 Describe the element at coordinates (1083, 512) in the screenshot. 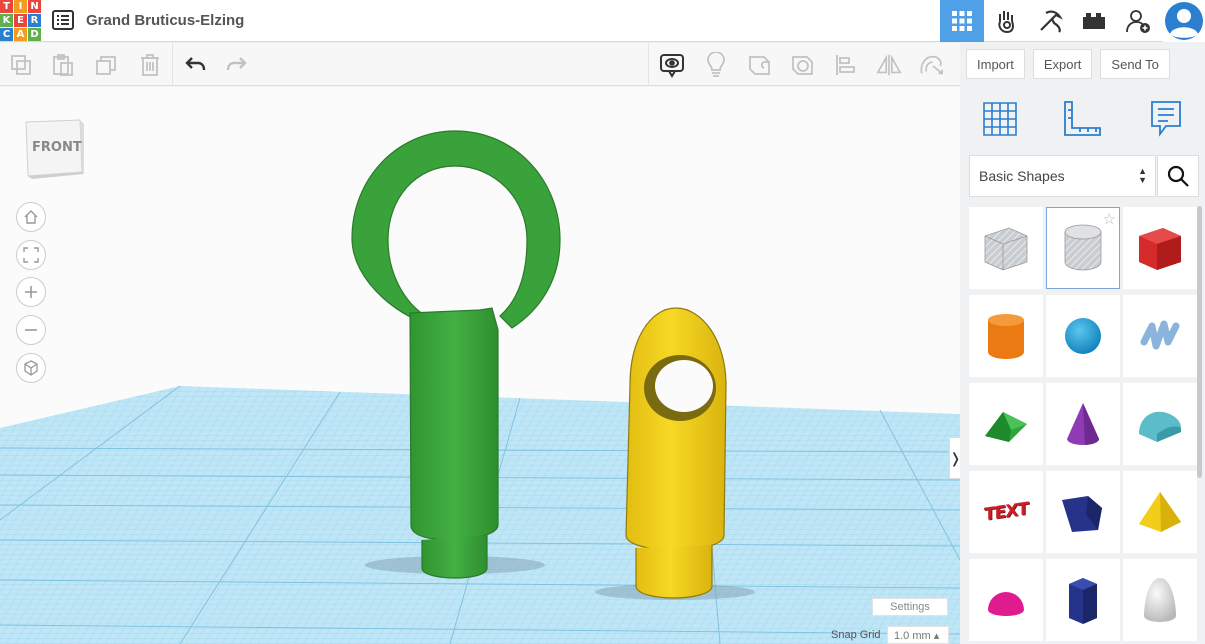

I see `shape-wedge` at that location.